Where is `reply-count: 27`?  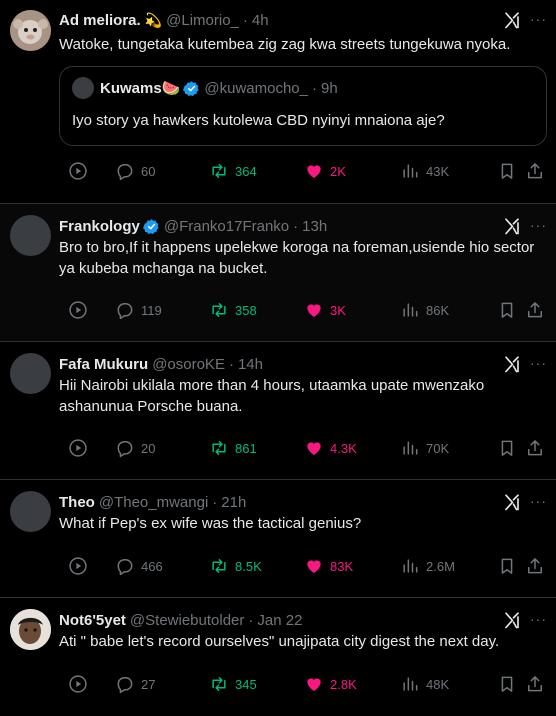
reply-count: 27 is located at coordinates (148, 684).